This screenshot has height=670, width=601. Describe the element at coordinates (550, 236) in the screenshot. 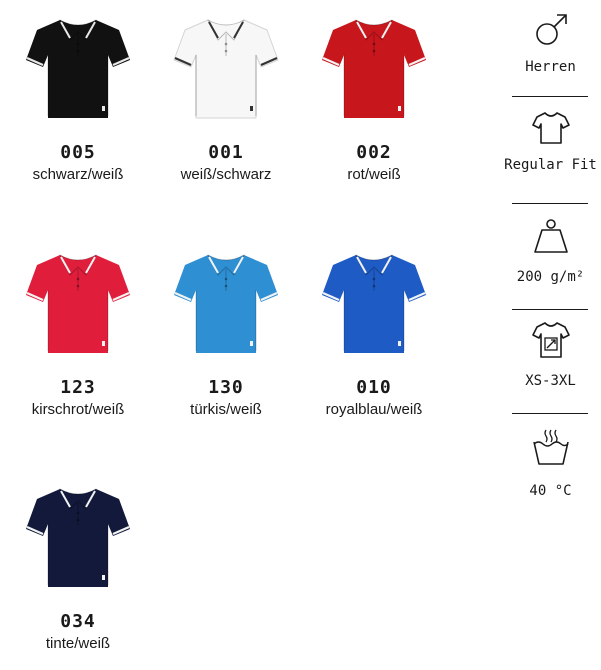

I see `weight-icon` at that location.